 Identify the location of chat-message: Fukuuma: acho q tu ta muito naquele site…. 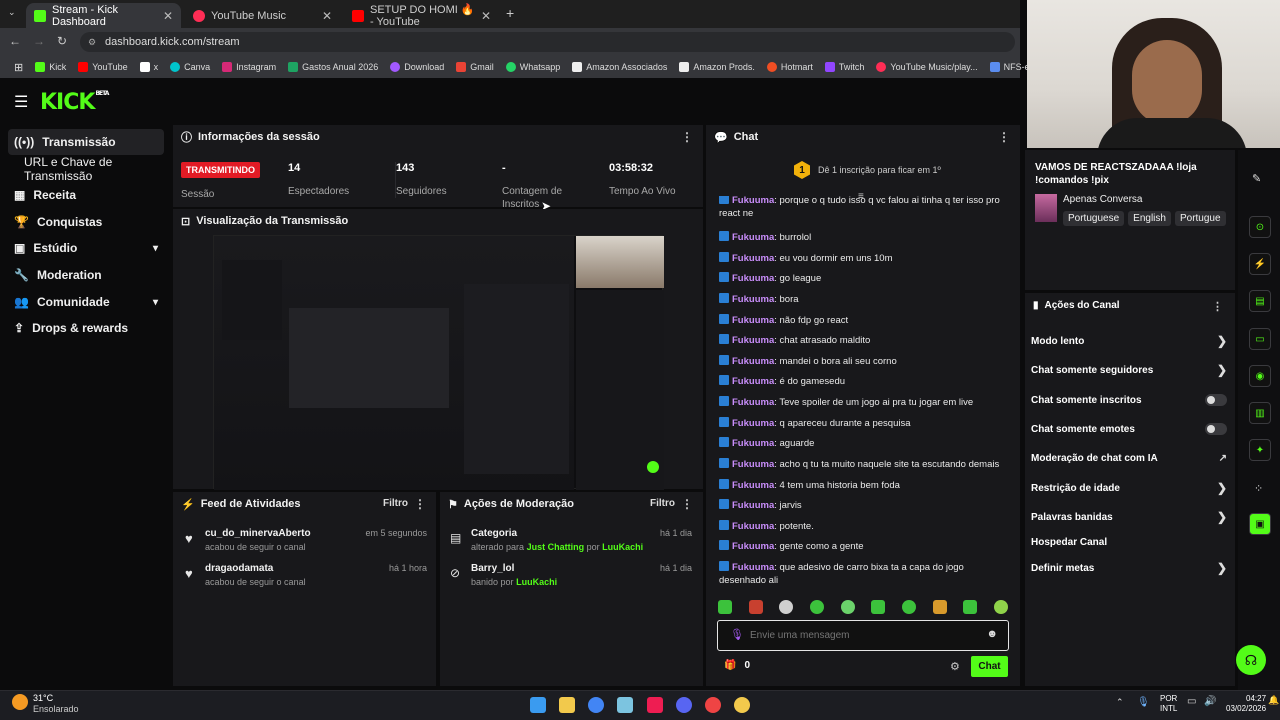
(864, 464).